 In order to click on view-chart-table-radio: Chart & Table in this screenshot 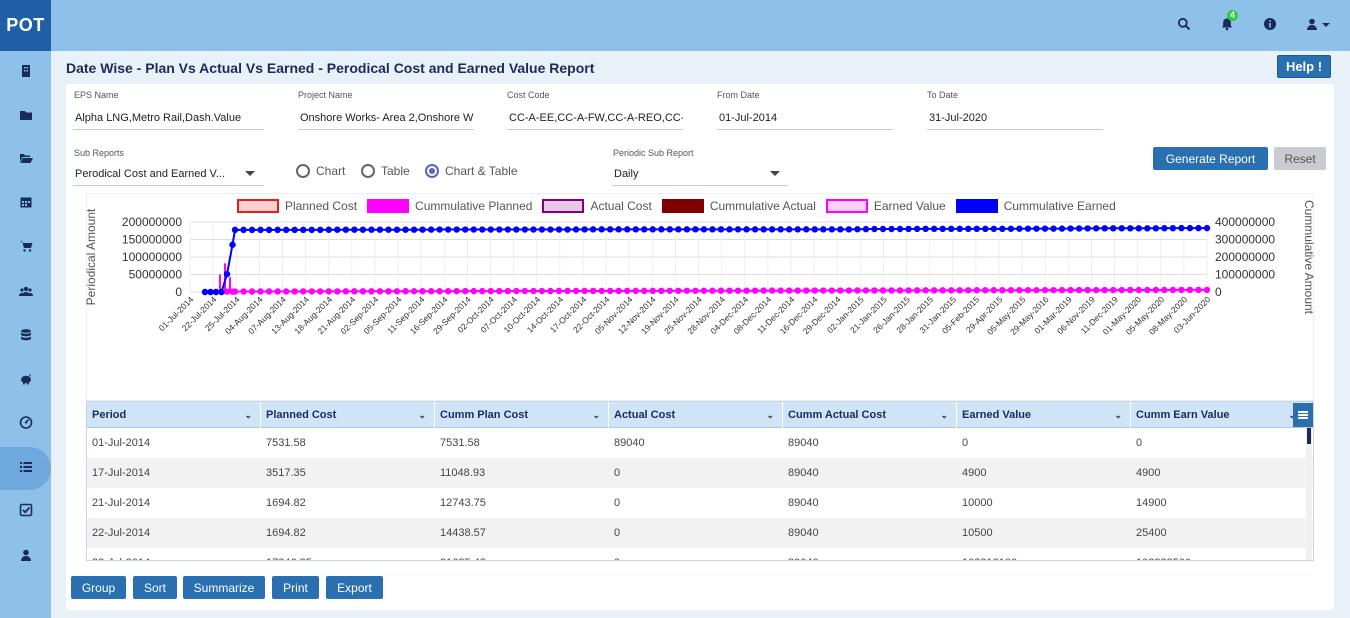, I will do `click(471, 171)`.